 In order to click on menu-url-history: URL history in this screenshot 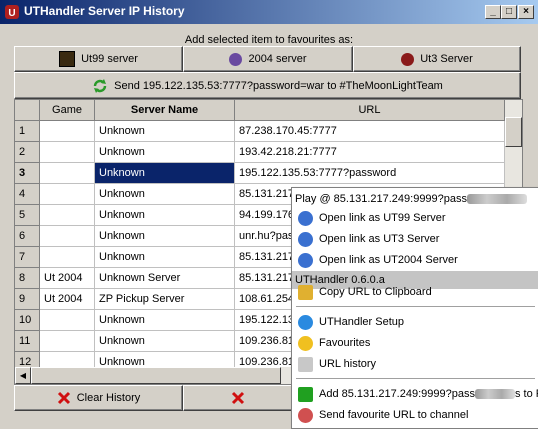, I will do `click(415, 364)`.